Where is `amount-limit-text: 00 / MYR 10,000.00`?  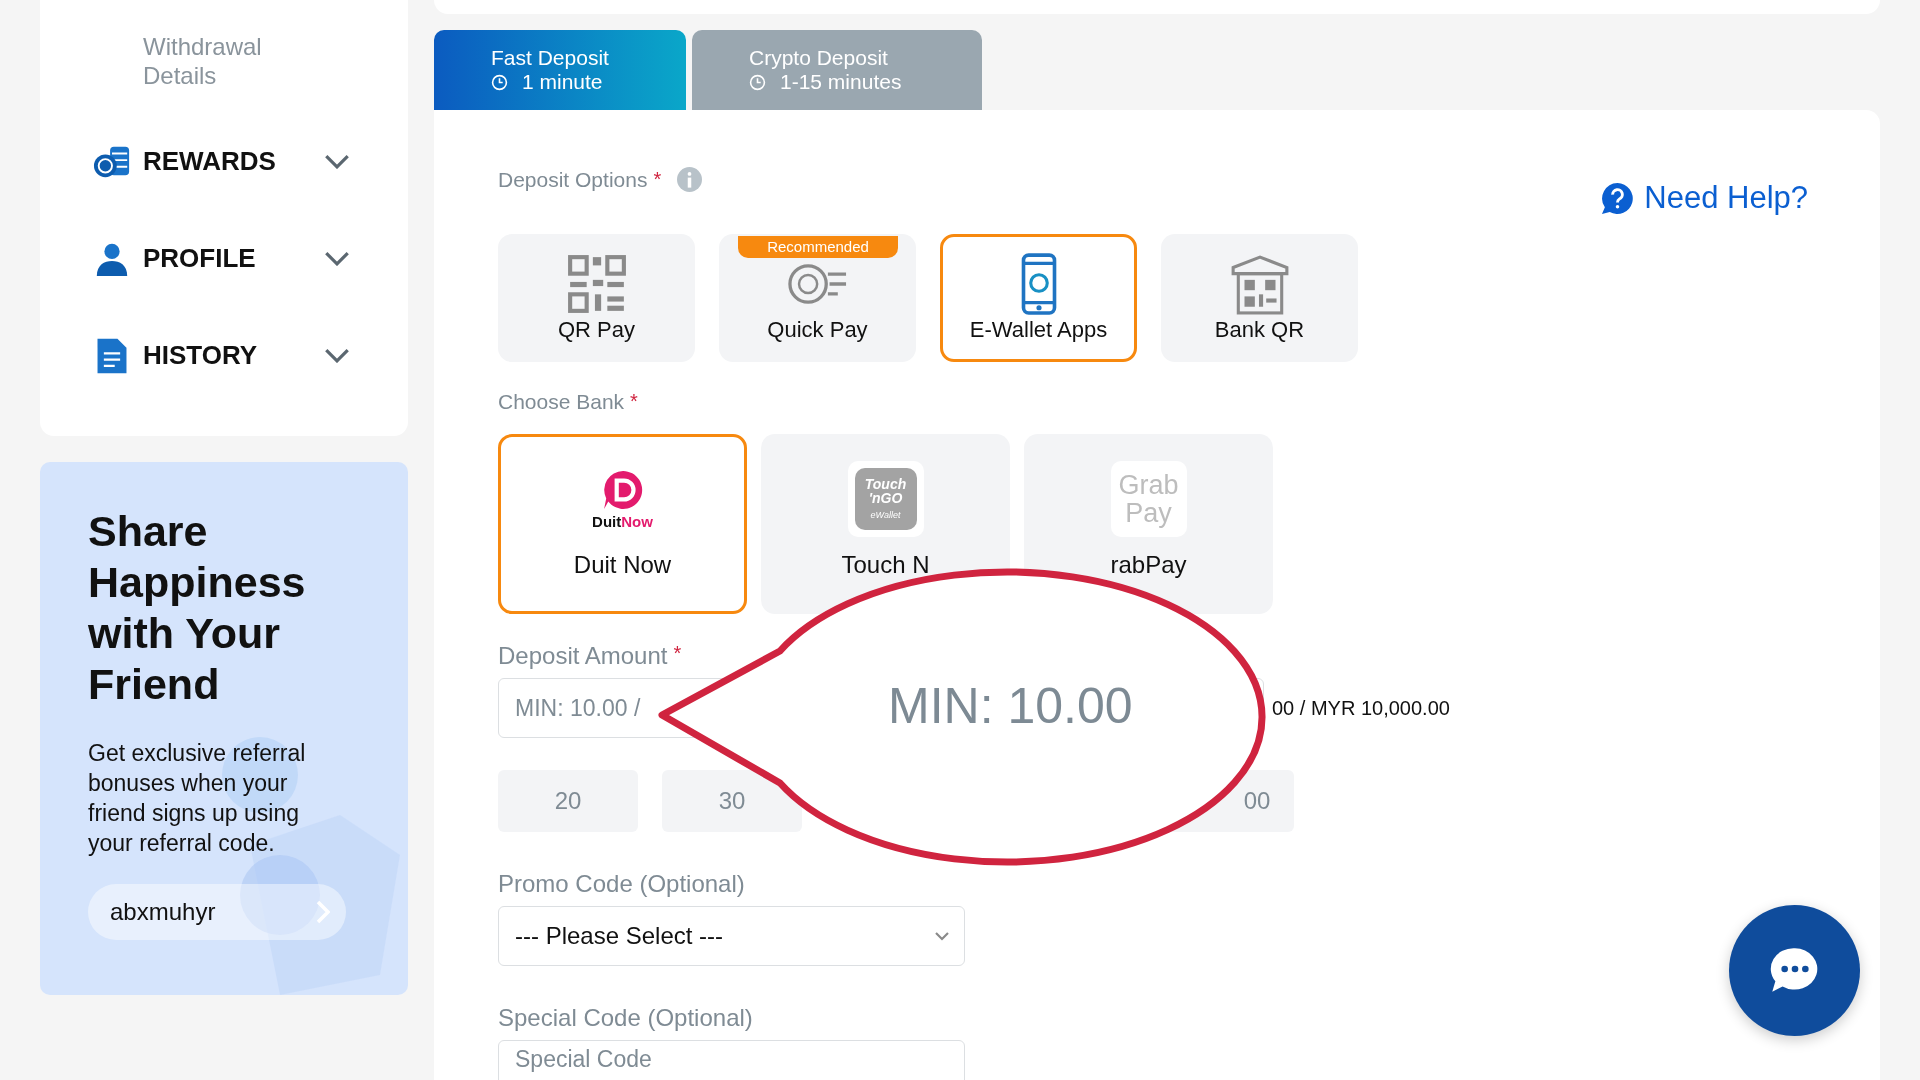
amount-limit-text: 00 / MYR 10,000.00 is located at coordinates (1361, 708).